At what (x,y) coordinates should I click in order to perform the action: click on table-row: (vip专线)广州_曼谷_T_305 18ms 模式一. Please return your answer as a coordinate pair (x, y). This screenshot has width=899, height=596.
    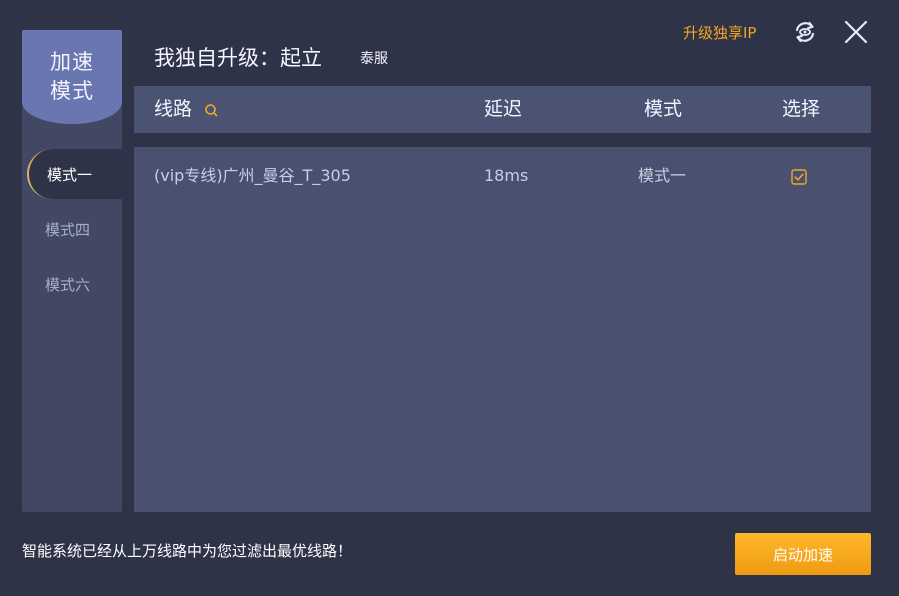
    Looking at the image, I should click on (502, 176).